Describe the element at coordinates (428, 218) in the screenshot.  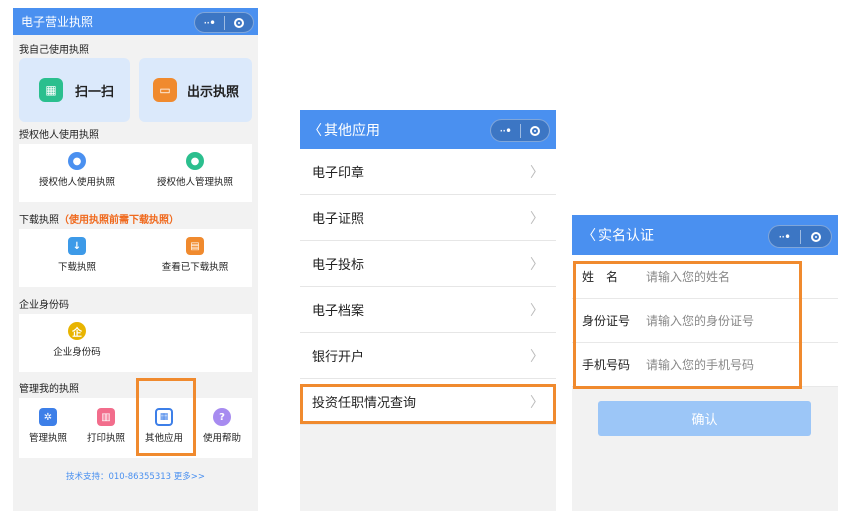
I see `list-item-e-certificate: 电子证照 〉` at that location.